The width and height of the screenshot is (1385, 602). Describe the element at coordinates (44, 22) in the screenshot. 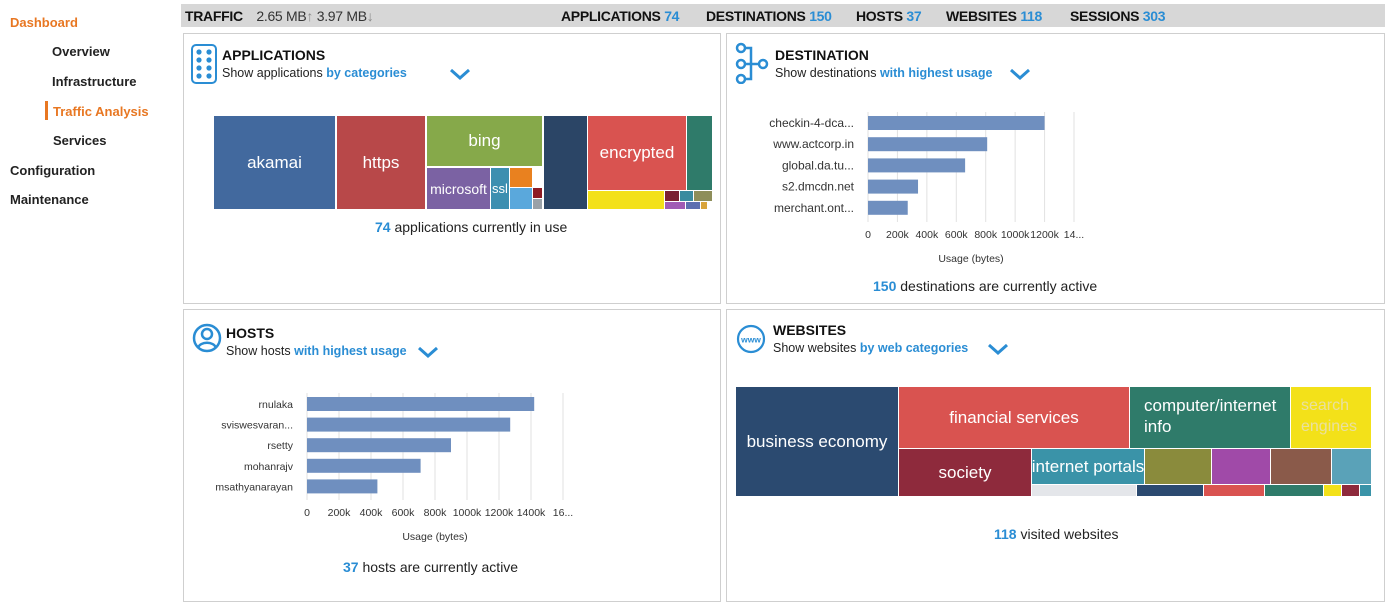

I see `sidebar-item-dashboard: Dashboard` at that location.